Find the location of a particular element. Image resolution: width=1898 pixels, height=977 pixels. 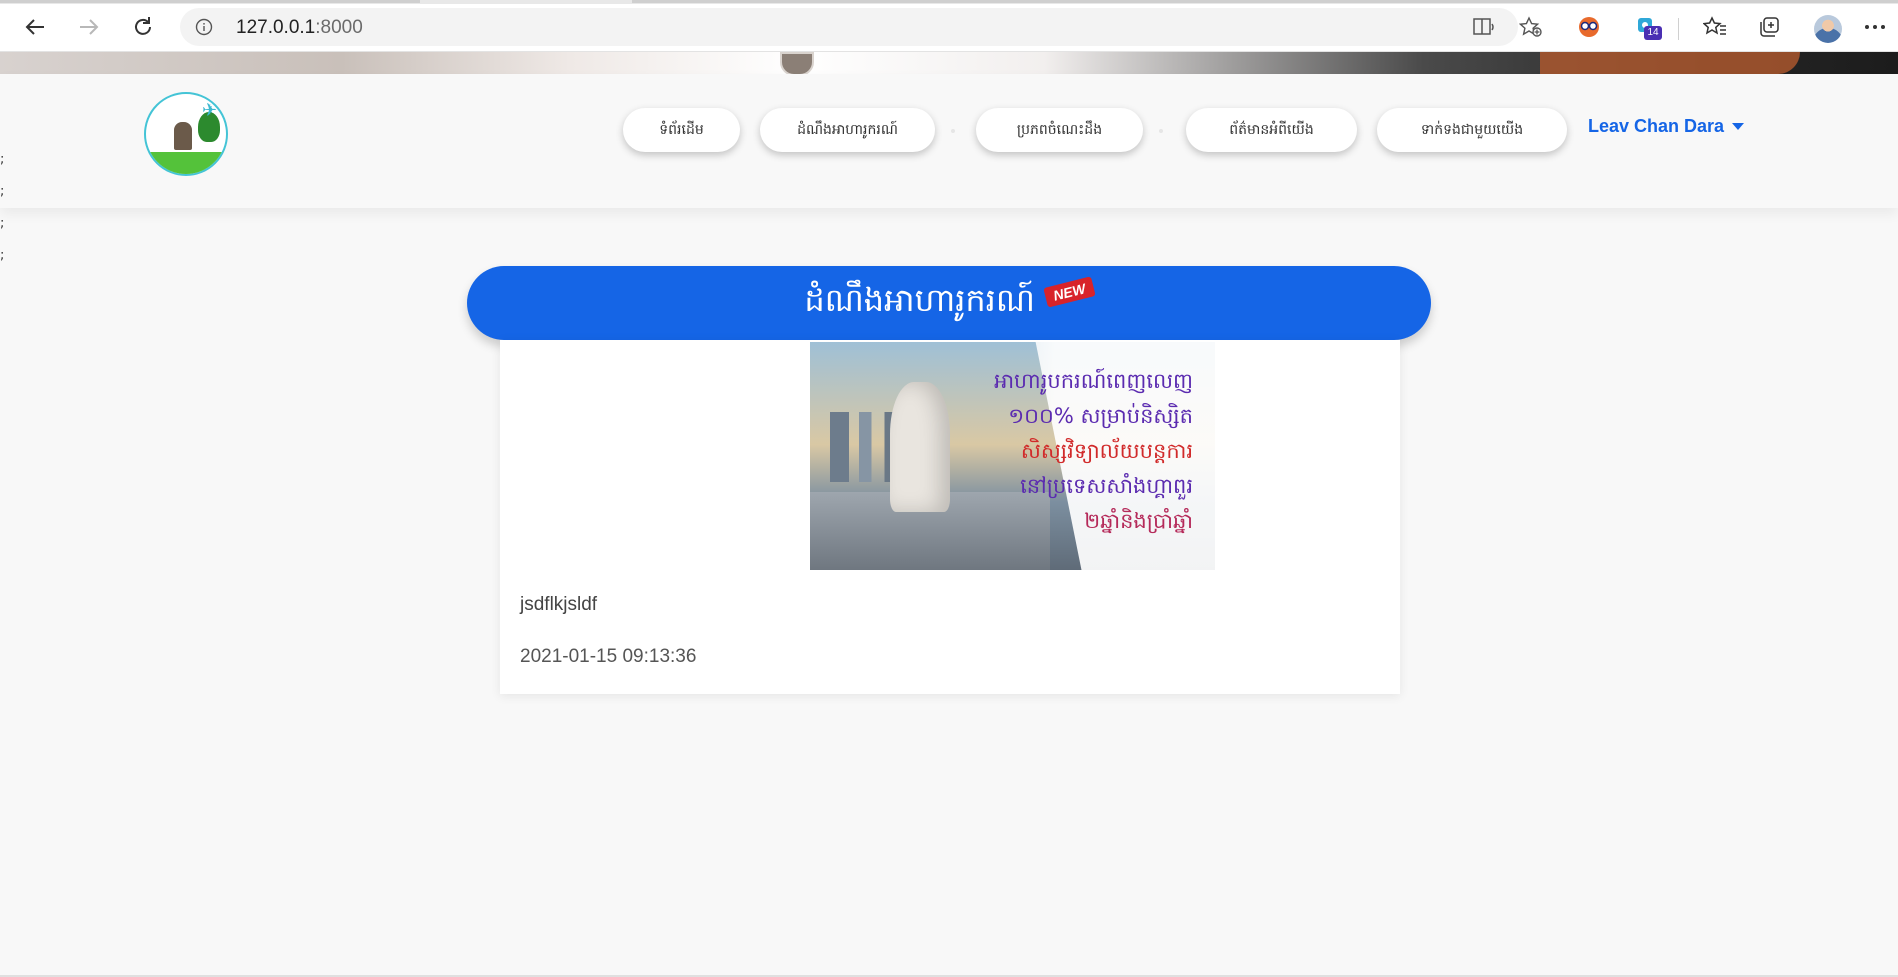

promo-line: ១០០% សម្រាប់និស្សិត is located at coordinates (1100, 416).